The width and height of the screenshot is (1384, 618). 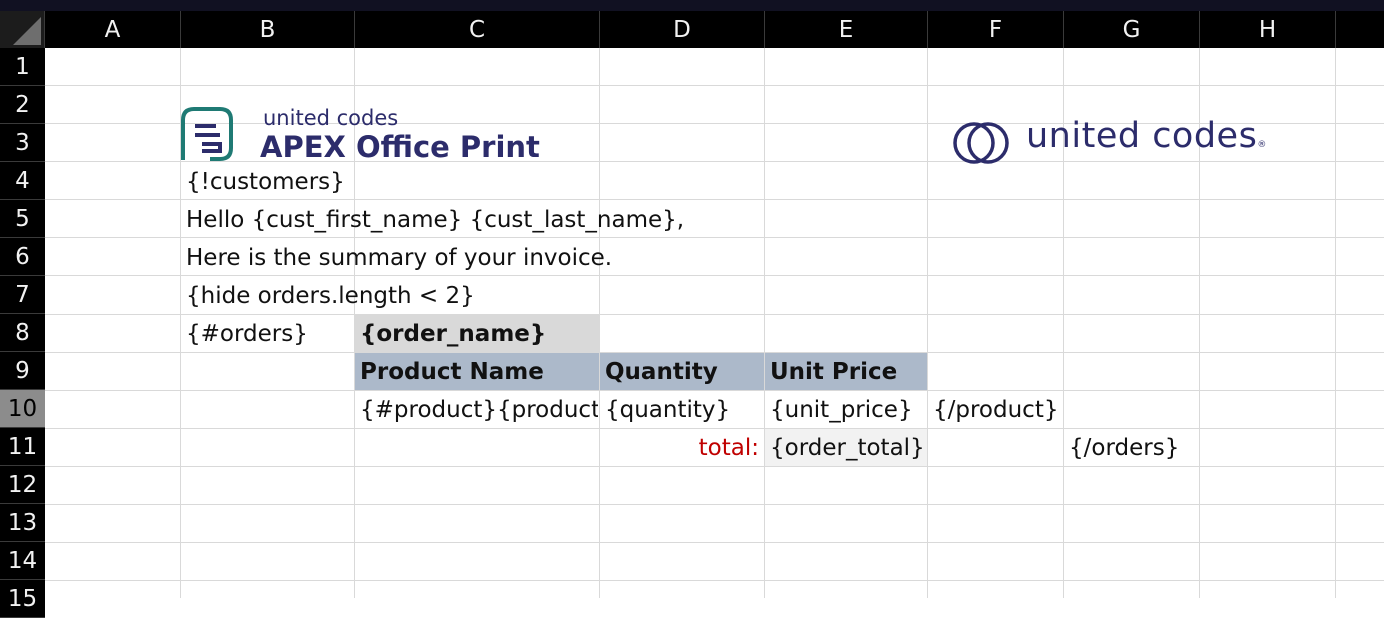 I want to click on column-header-a: A, so click(x=113, y=29).